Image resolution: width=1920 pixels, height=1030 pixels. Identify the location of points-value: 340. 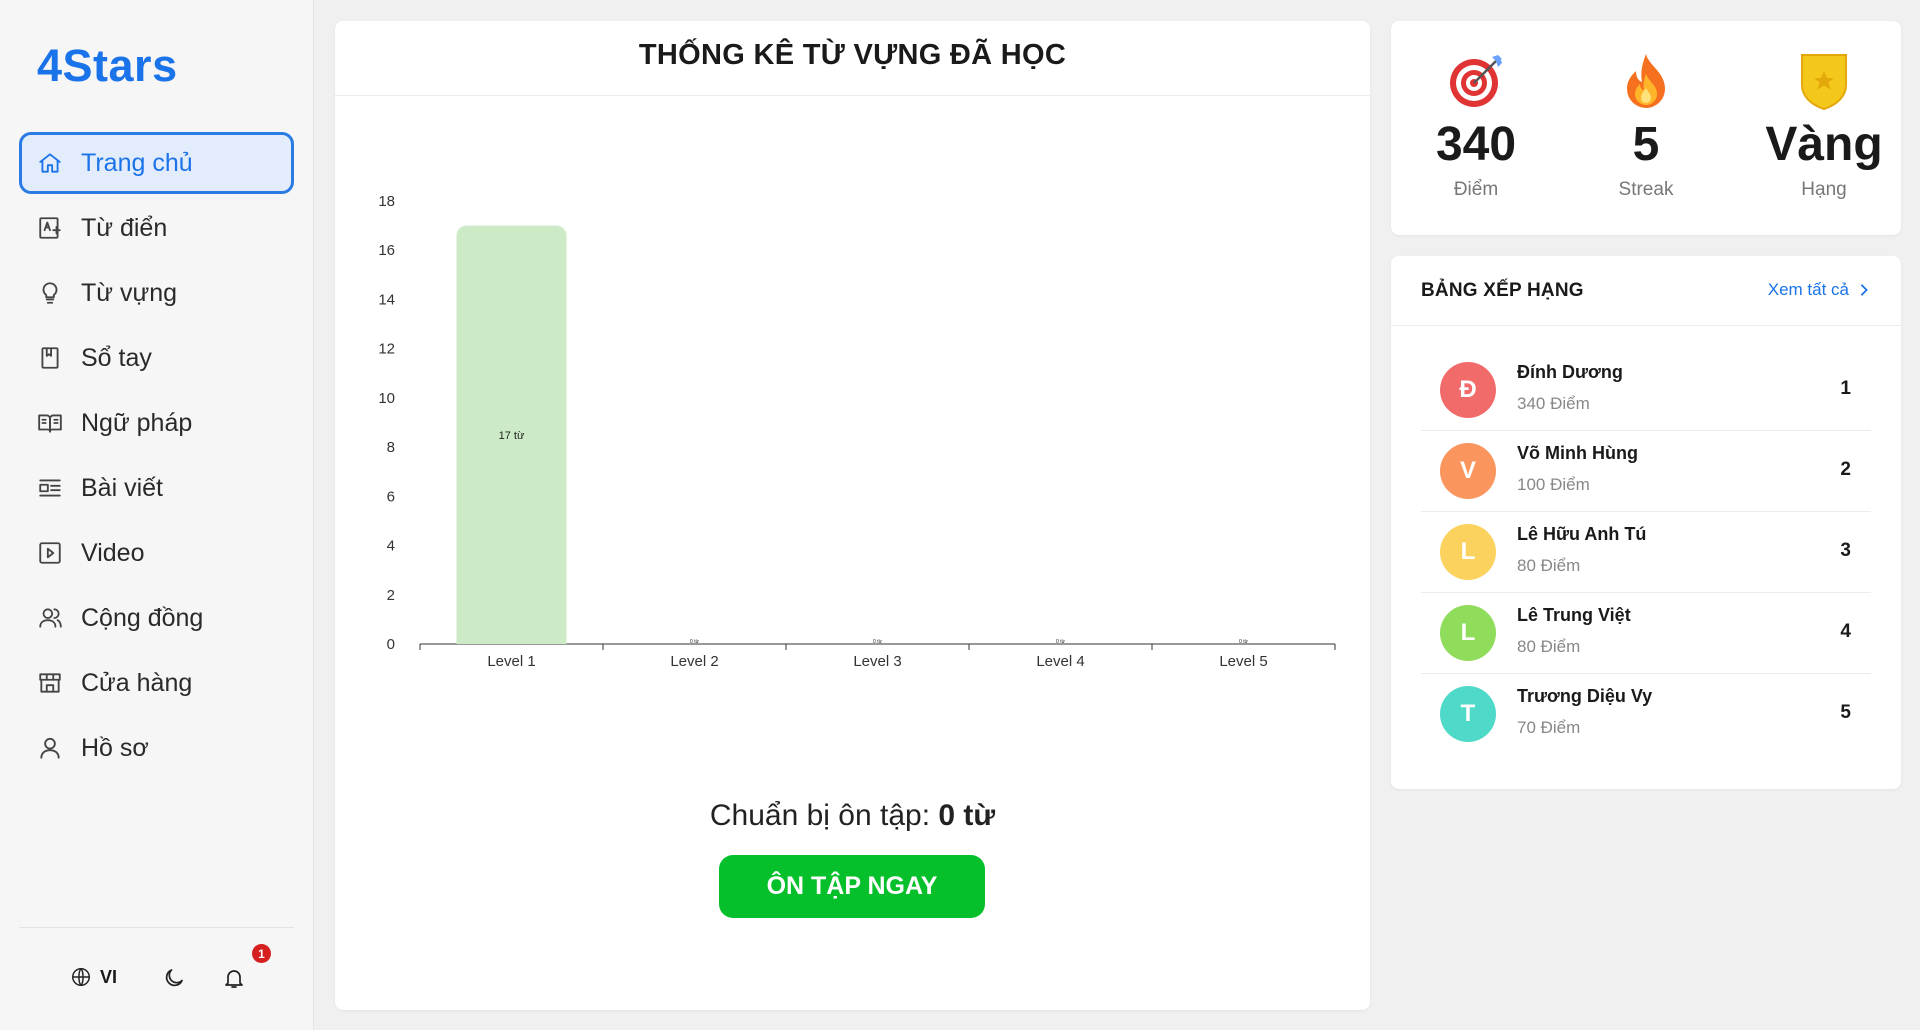
(1476, 144).